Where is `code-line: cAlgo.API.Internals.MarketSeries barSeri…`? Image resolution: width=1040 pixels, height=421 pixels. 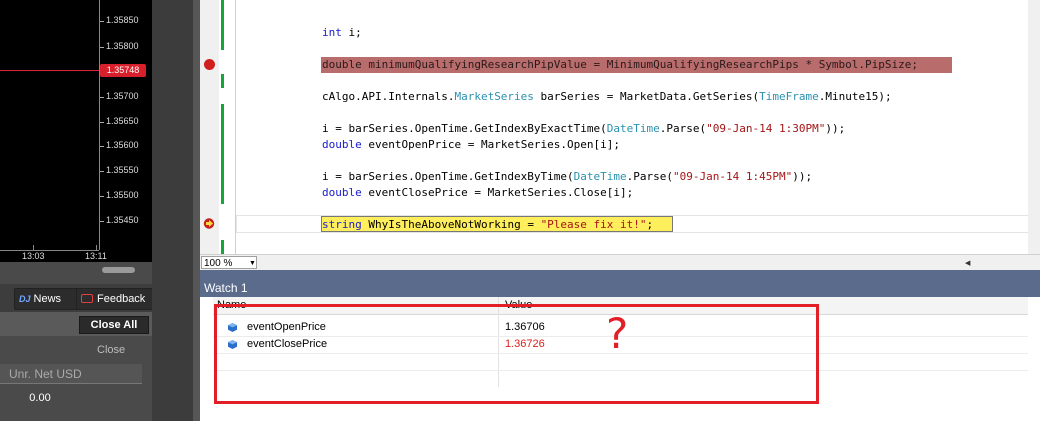
code-line: cAlgo.API.Internals.MarketSeries barSeri… is located at coordinates (607, 96).